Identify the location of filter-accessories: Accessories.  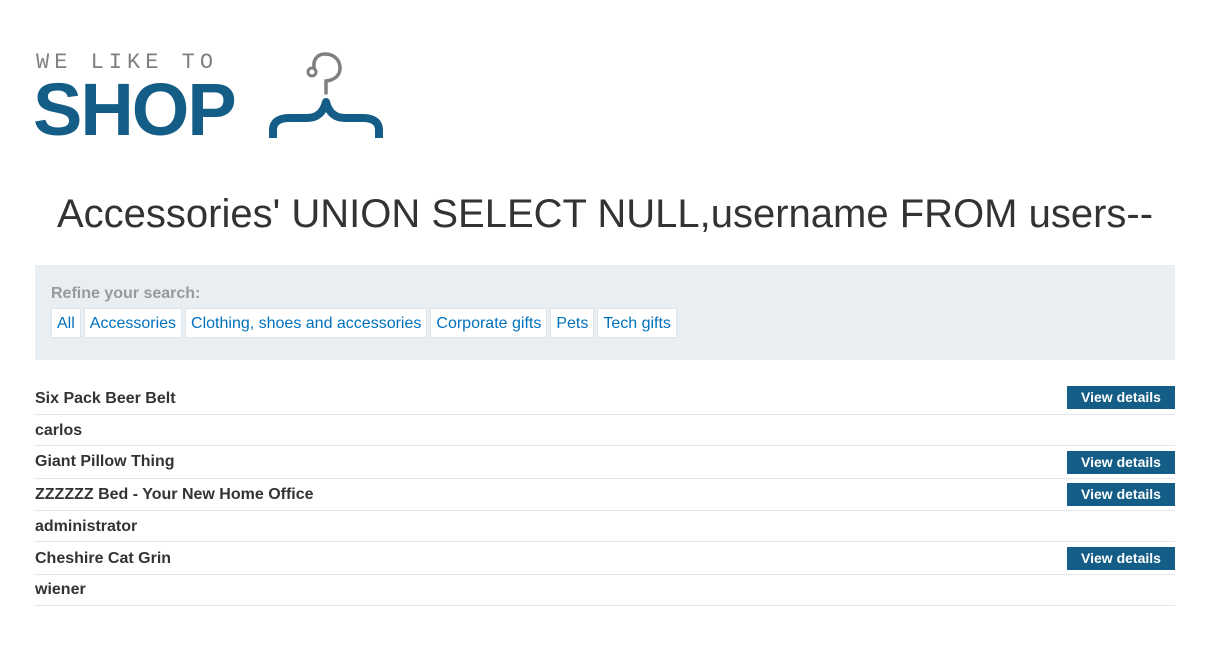
(133, 323).